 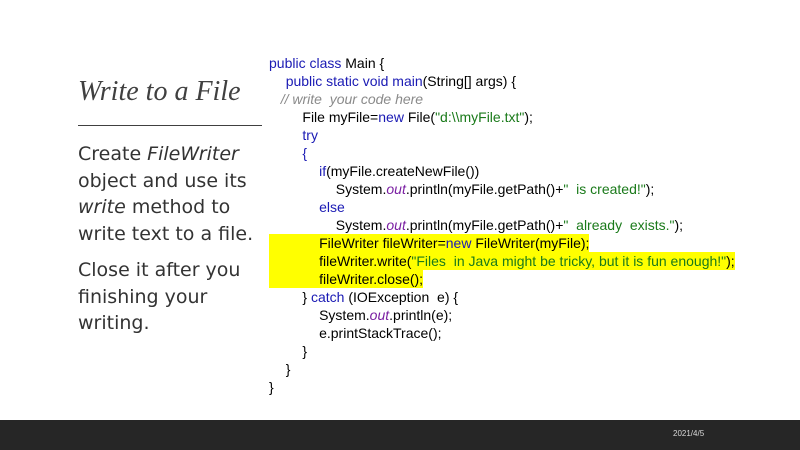 What do you see at coordinates (340, 117) in the screenshot?
I see `code-token: File myFile=` at bounding box center [340, 117].